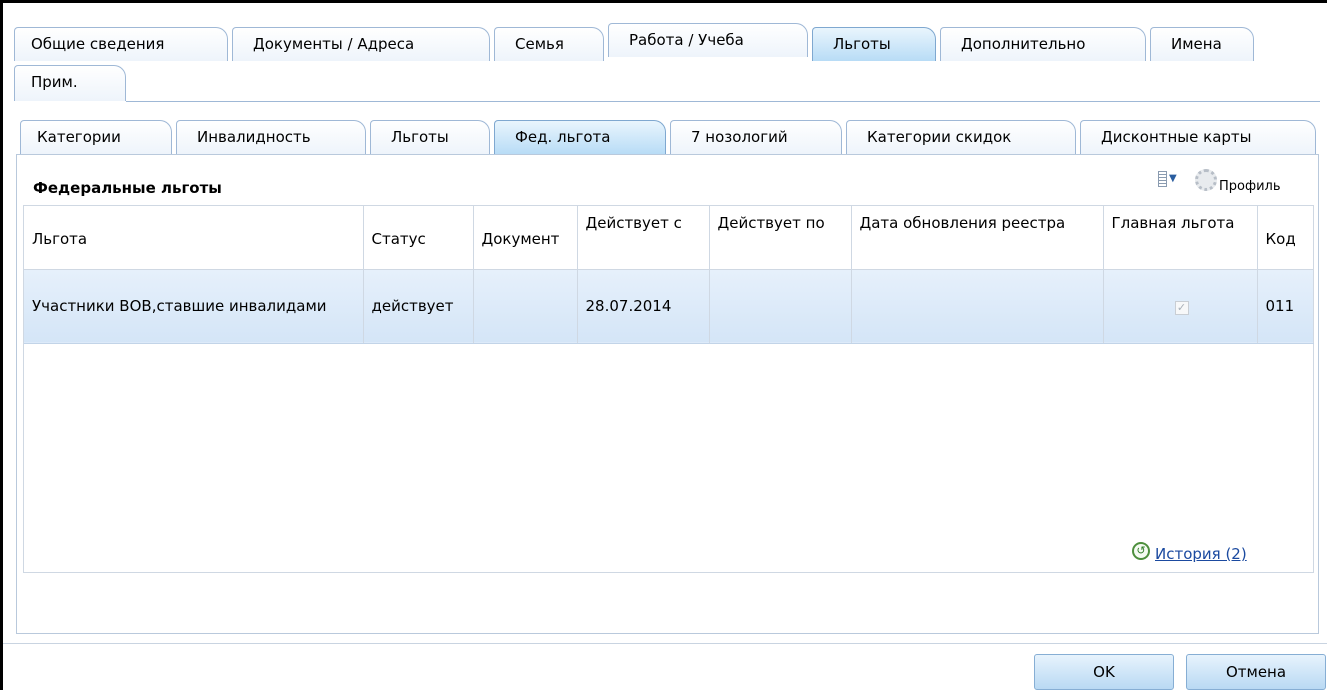 The width and height of the screenshot is (1327, 690). What do you see at coordinates (1043, 44) in the screenshot?
I see `tab-additional: Дополнительно` at bounding box center [1043, 44].